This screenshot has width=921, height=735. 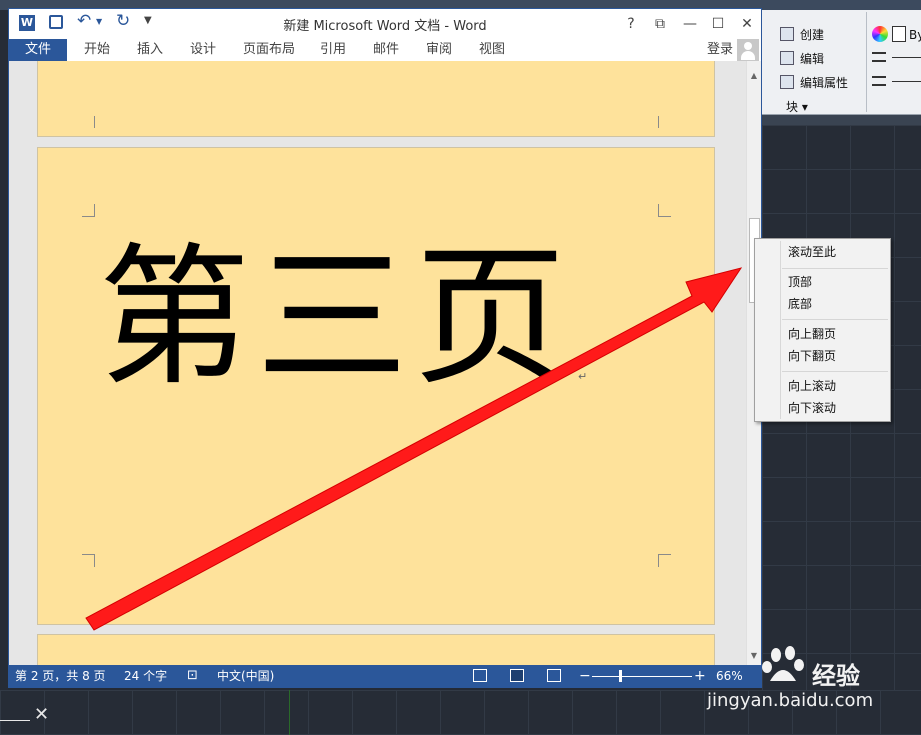 What do you see at coordinates (335, 317) in the screenshot?
I see `page-heading: 第三页` at bounding box center [335, 317].